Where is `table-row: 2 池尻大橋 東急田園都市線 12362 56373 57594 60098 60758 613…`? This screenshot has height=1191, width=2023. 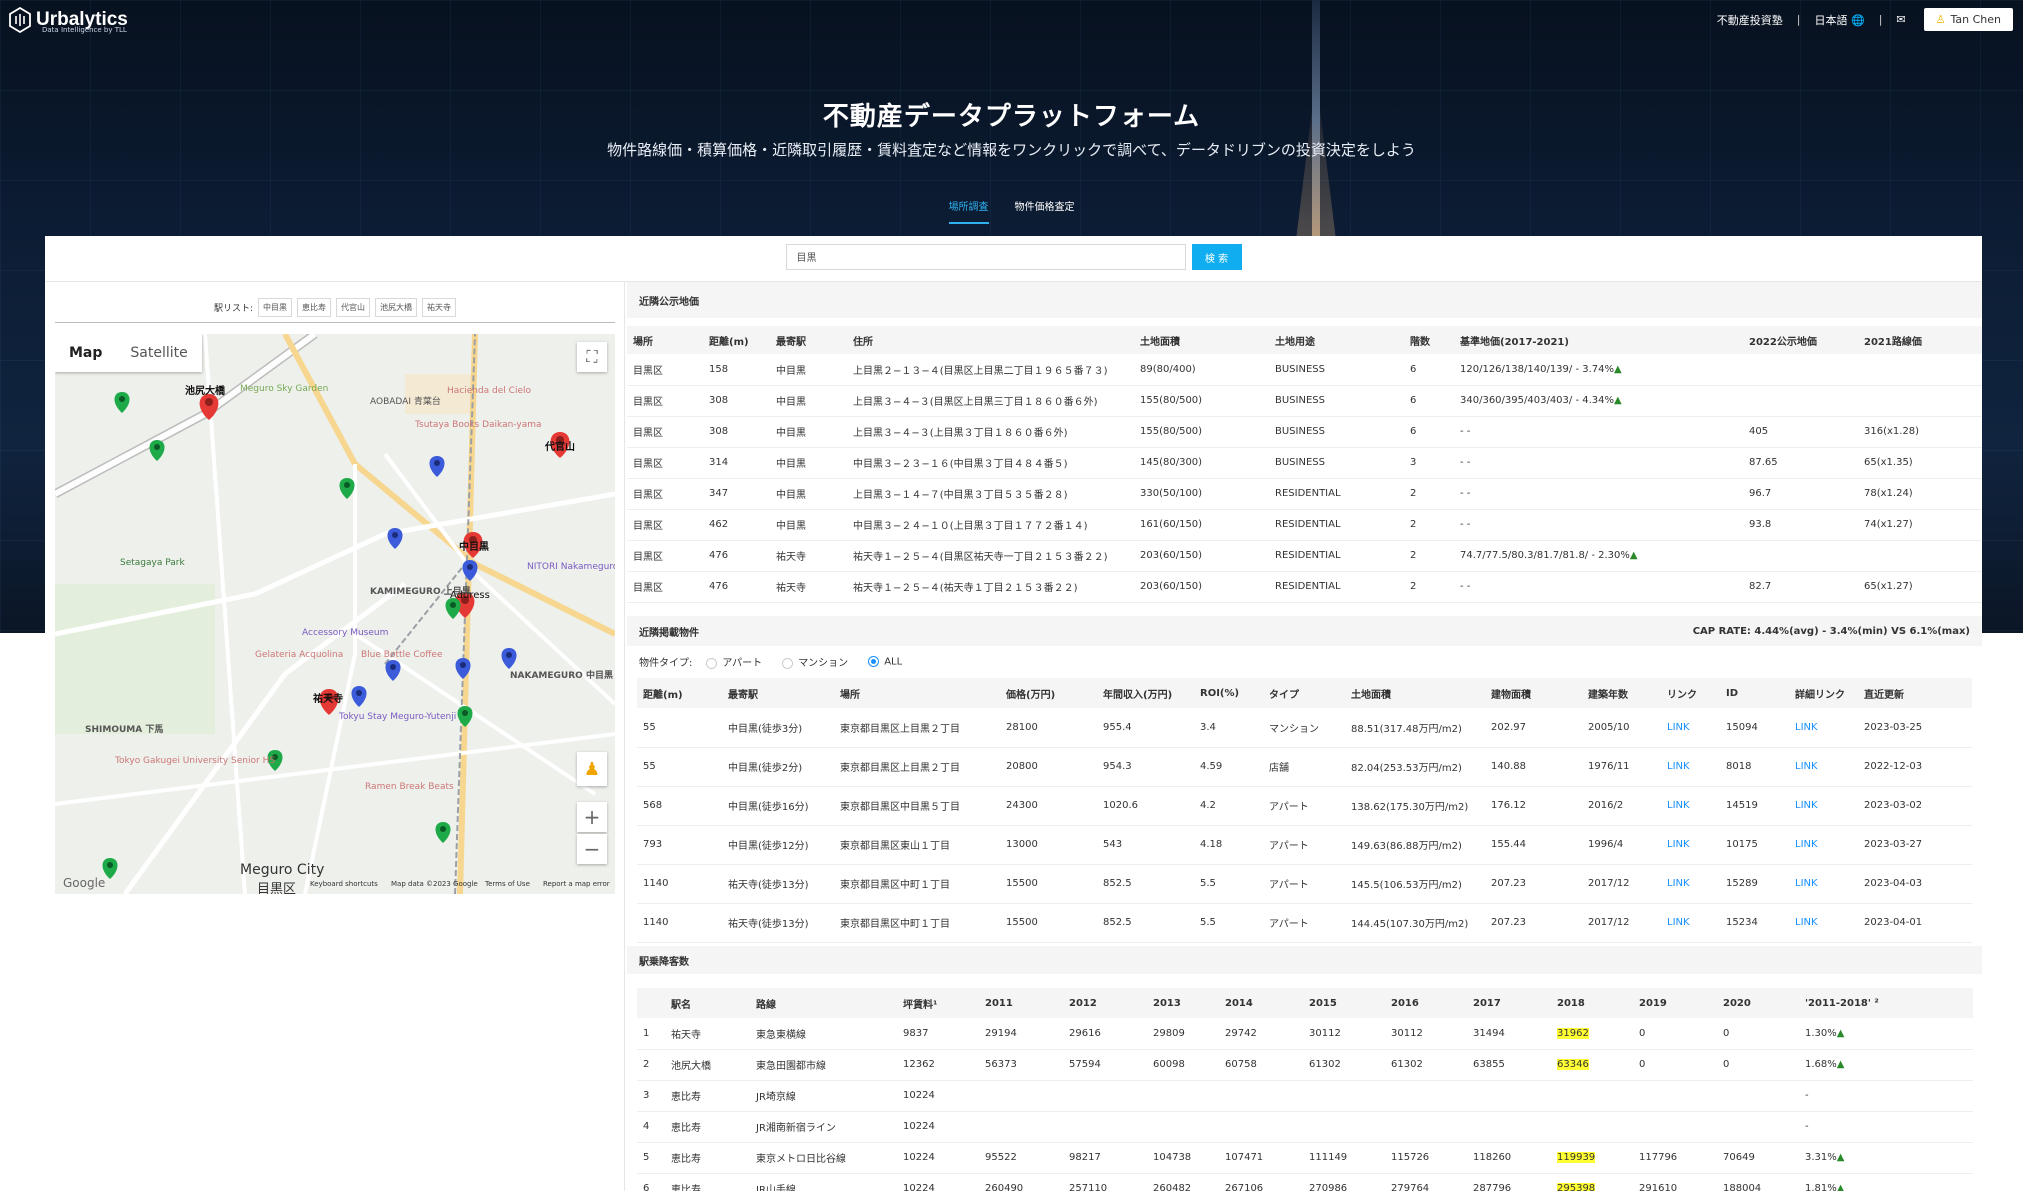
table-row: 2 池尻大橋 東急田園都市線 12362 56373 57594 60098 60758 613… is located at coordinates (1305, 1065).